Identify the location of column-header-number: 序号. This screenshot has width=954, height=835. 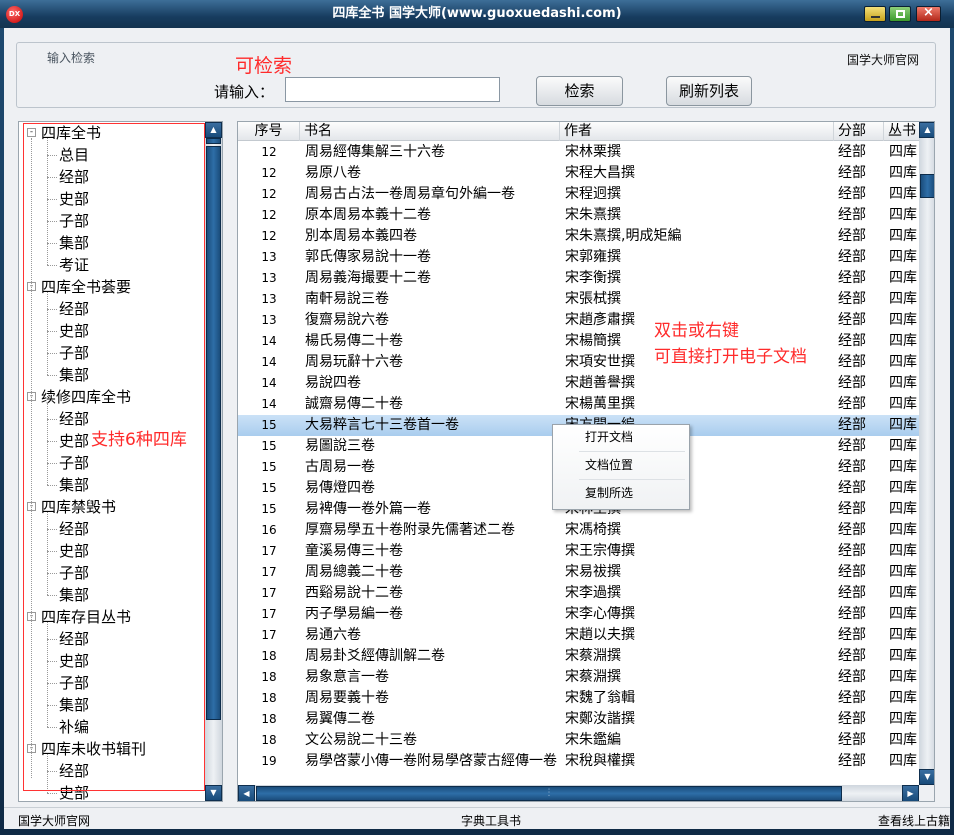
(269, 131).